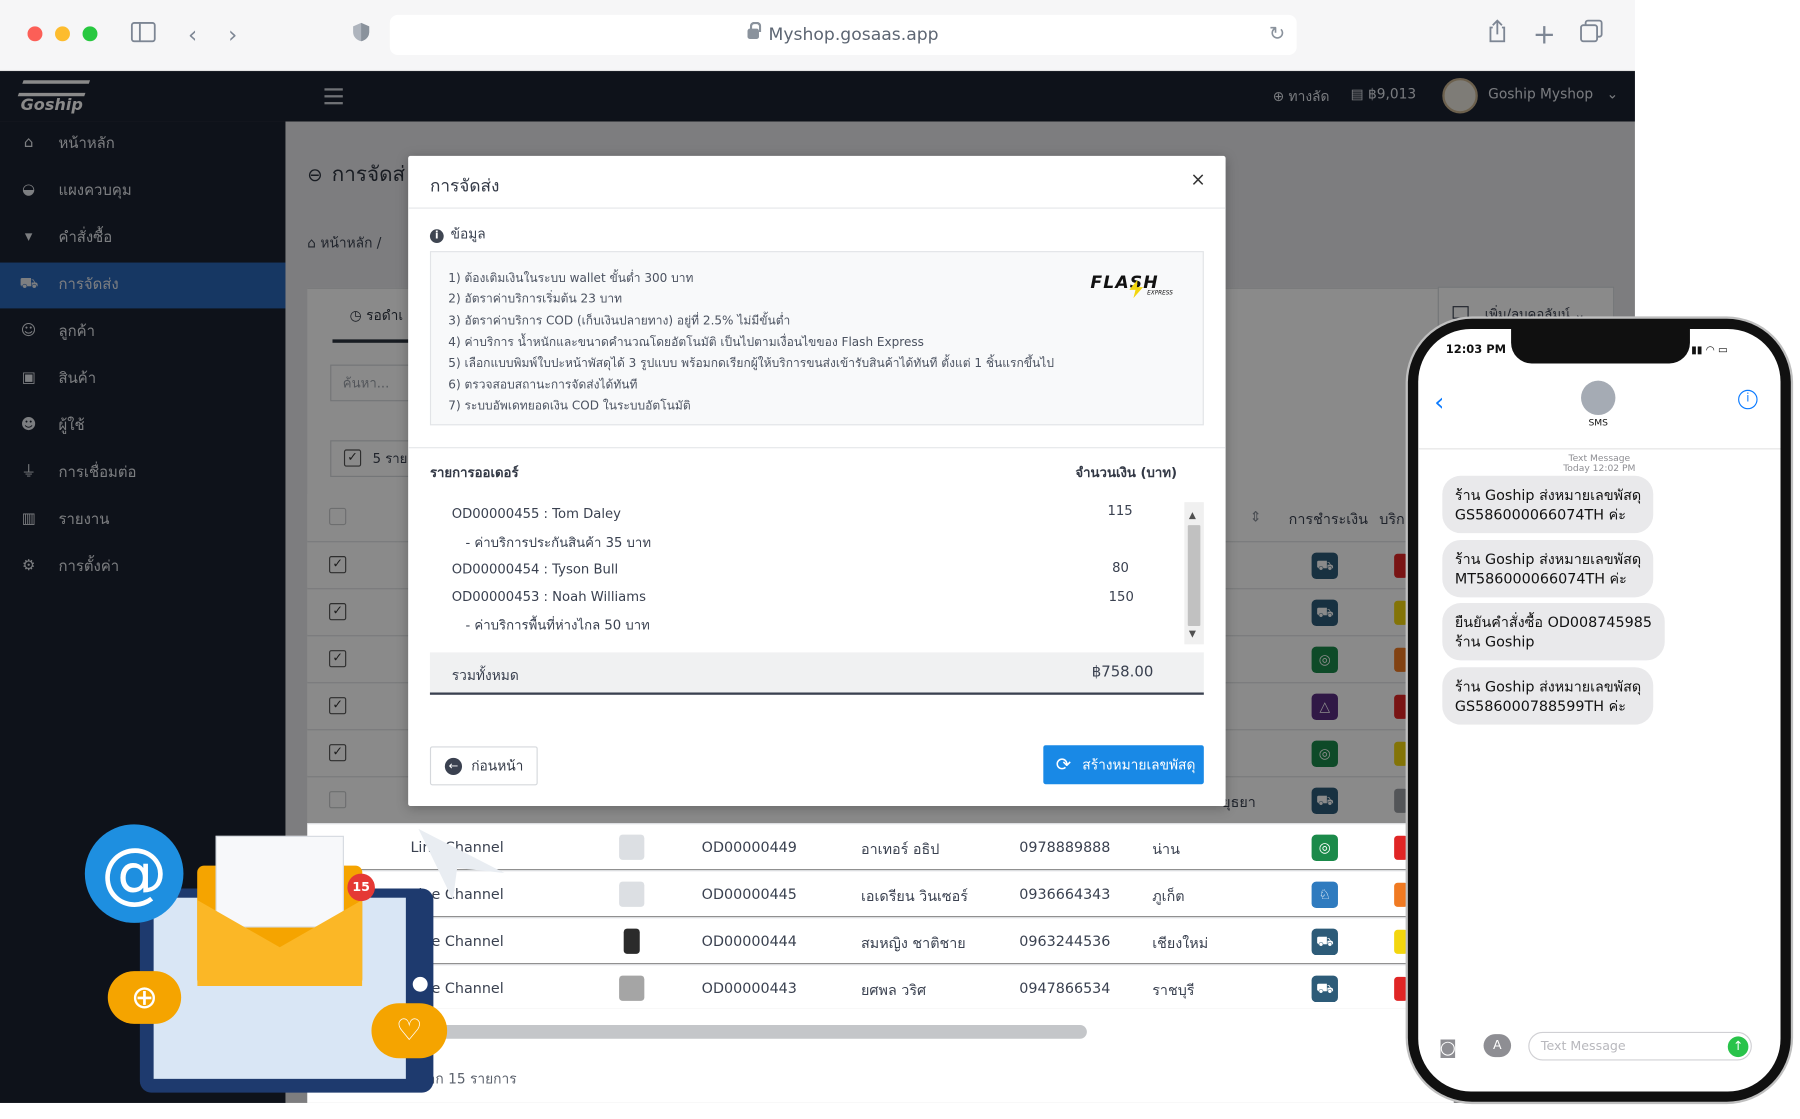  What do you see at coordinates (90, 34) in the screenshot?
I see `maximize-window-button` at bounding box center [90, 34].